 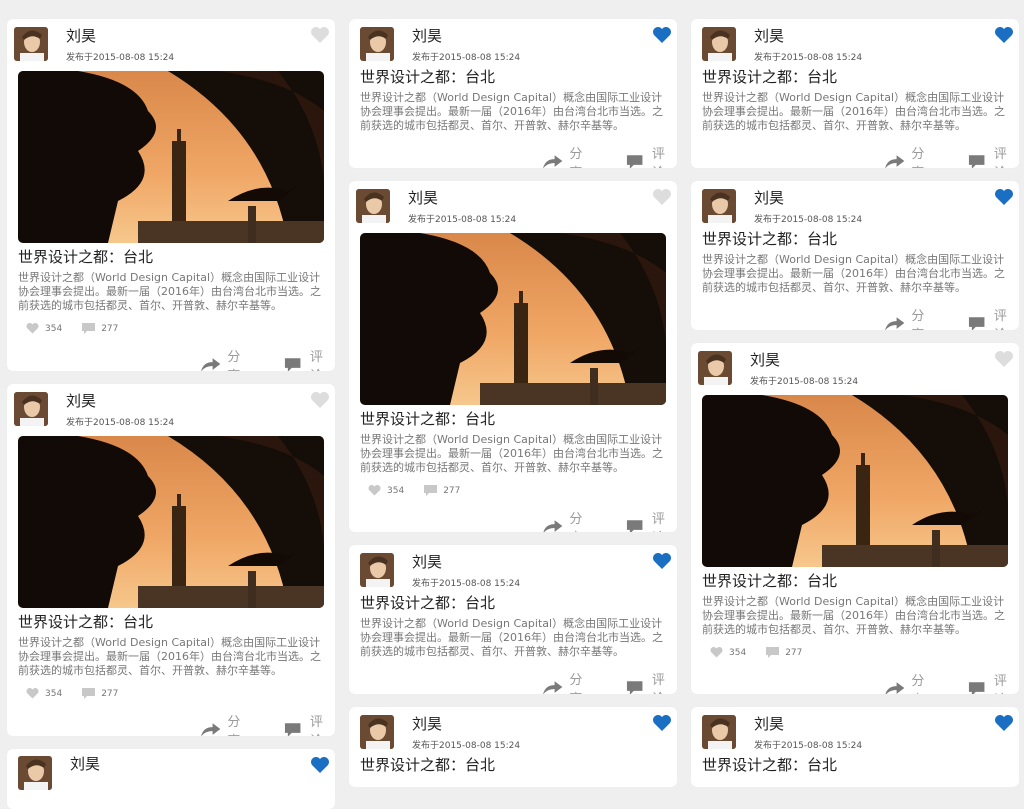 I want to click on like-count-icon, so click(x=32, y=328).